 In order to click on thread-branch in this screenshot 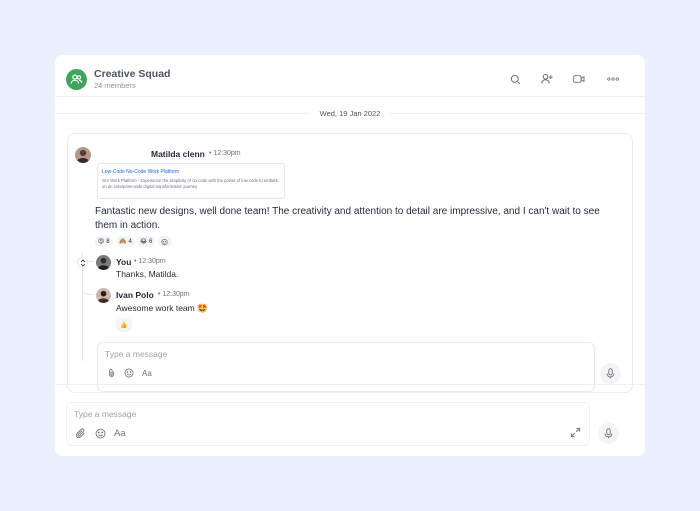, I will do `click(88, 290)`.